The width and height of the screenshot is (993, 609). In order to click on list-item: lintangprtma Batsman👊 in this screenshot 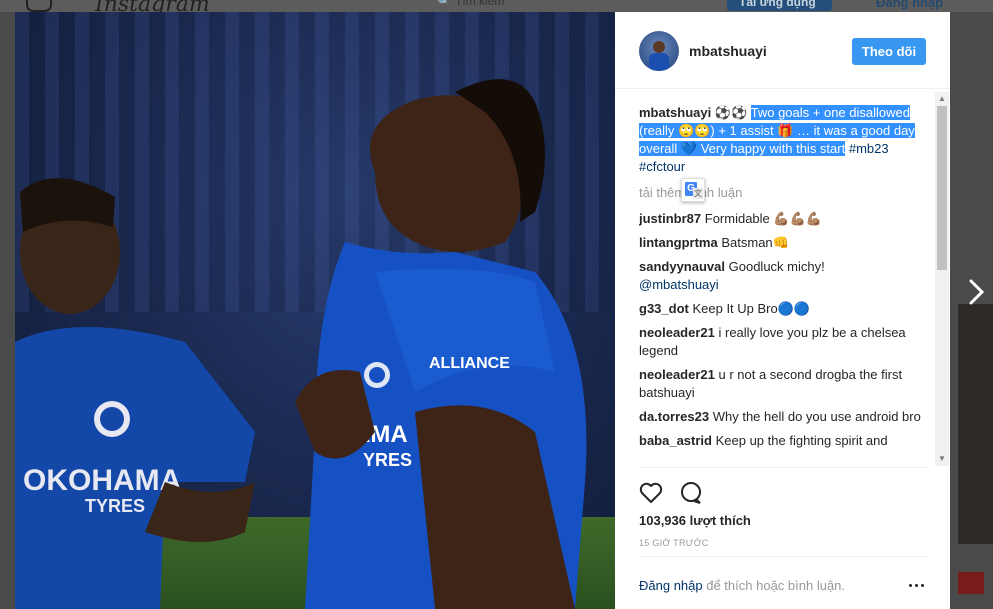, I will do `click(784, 243)`.